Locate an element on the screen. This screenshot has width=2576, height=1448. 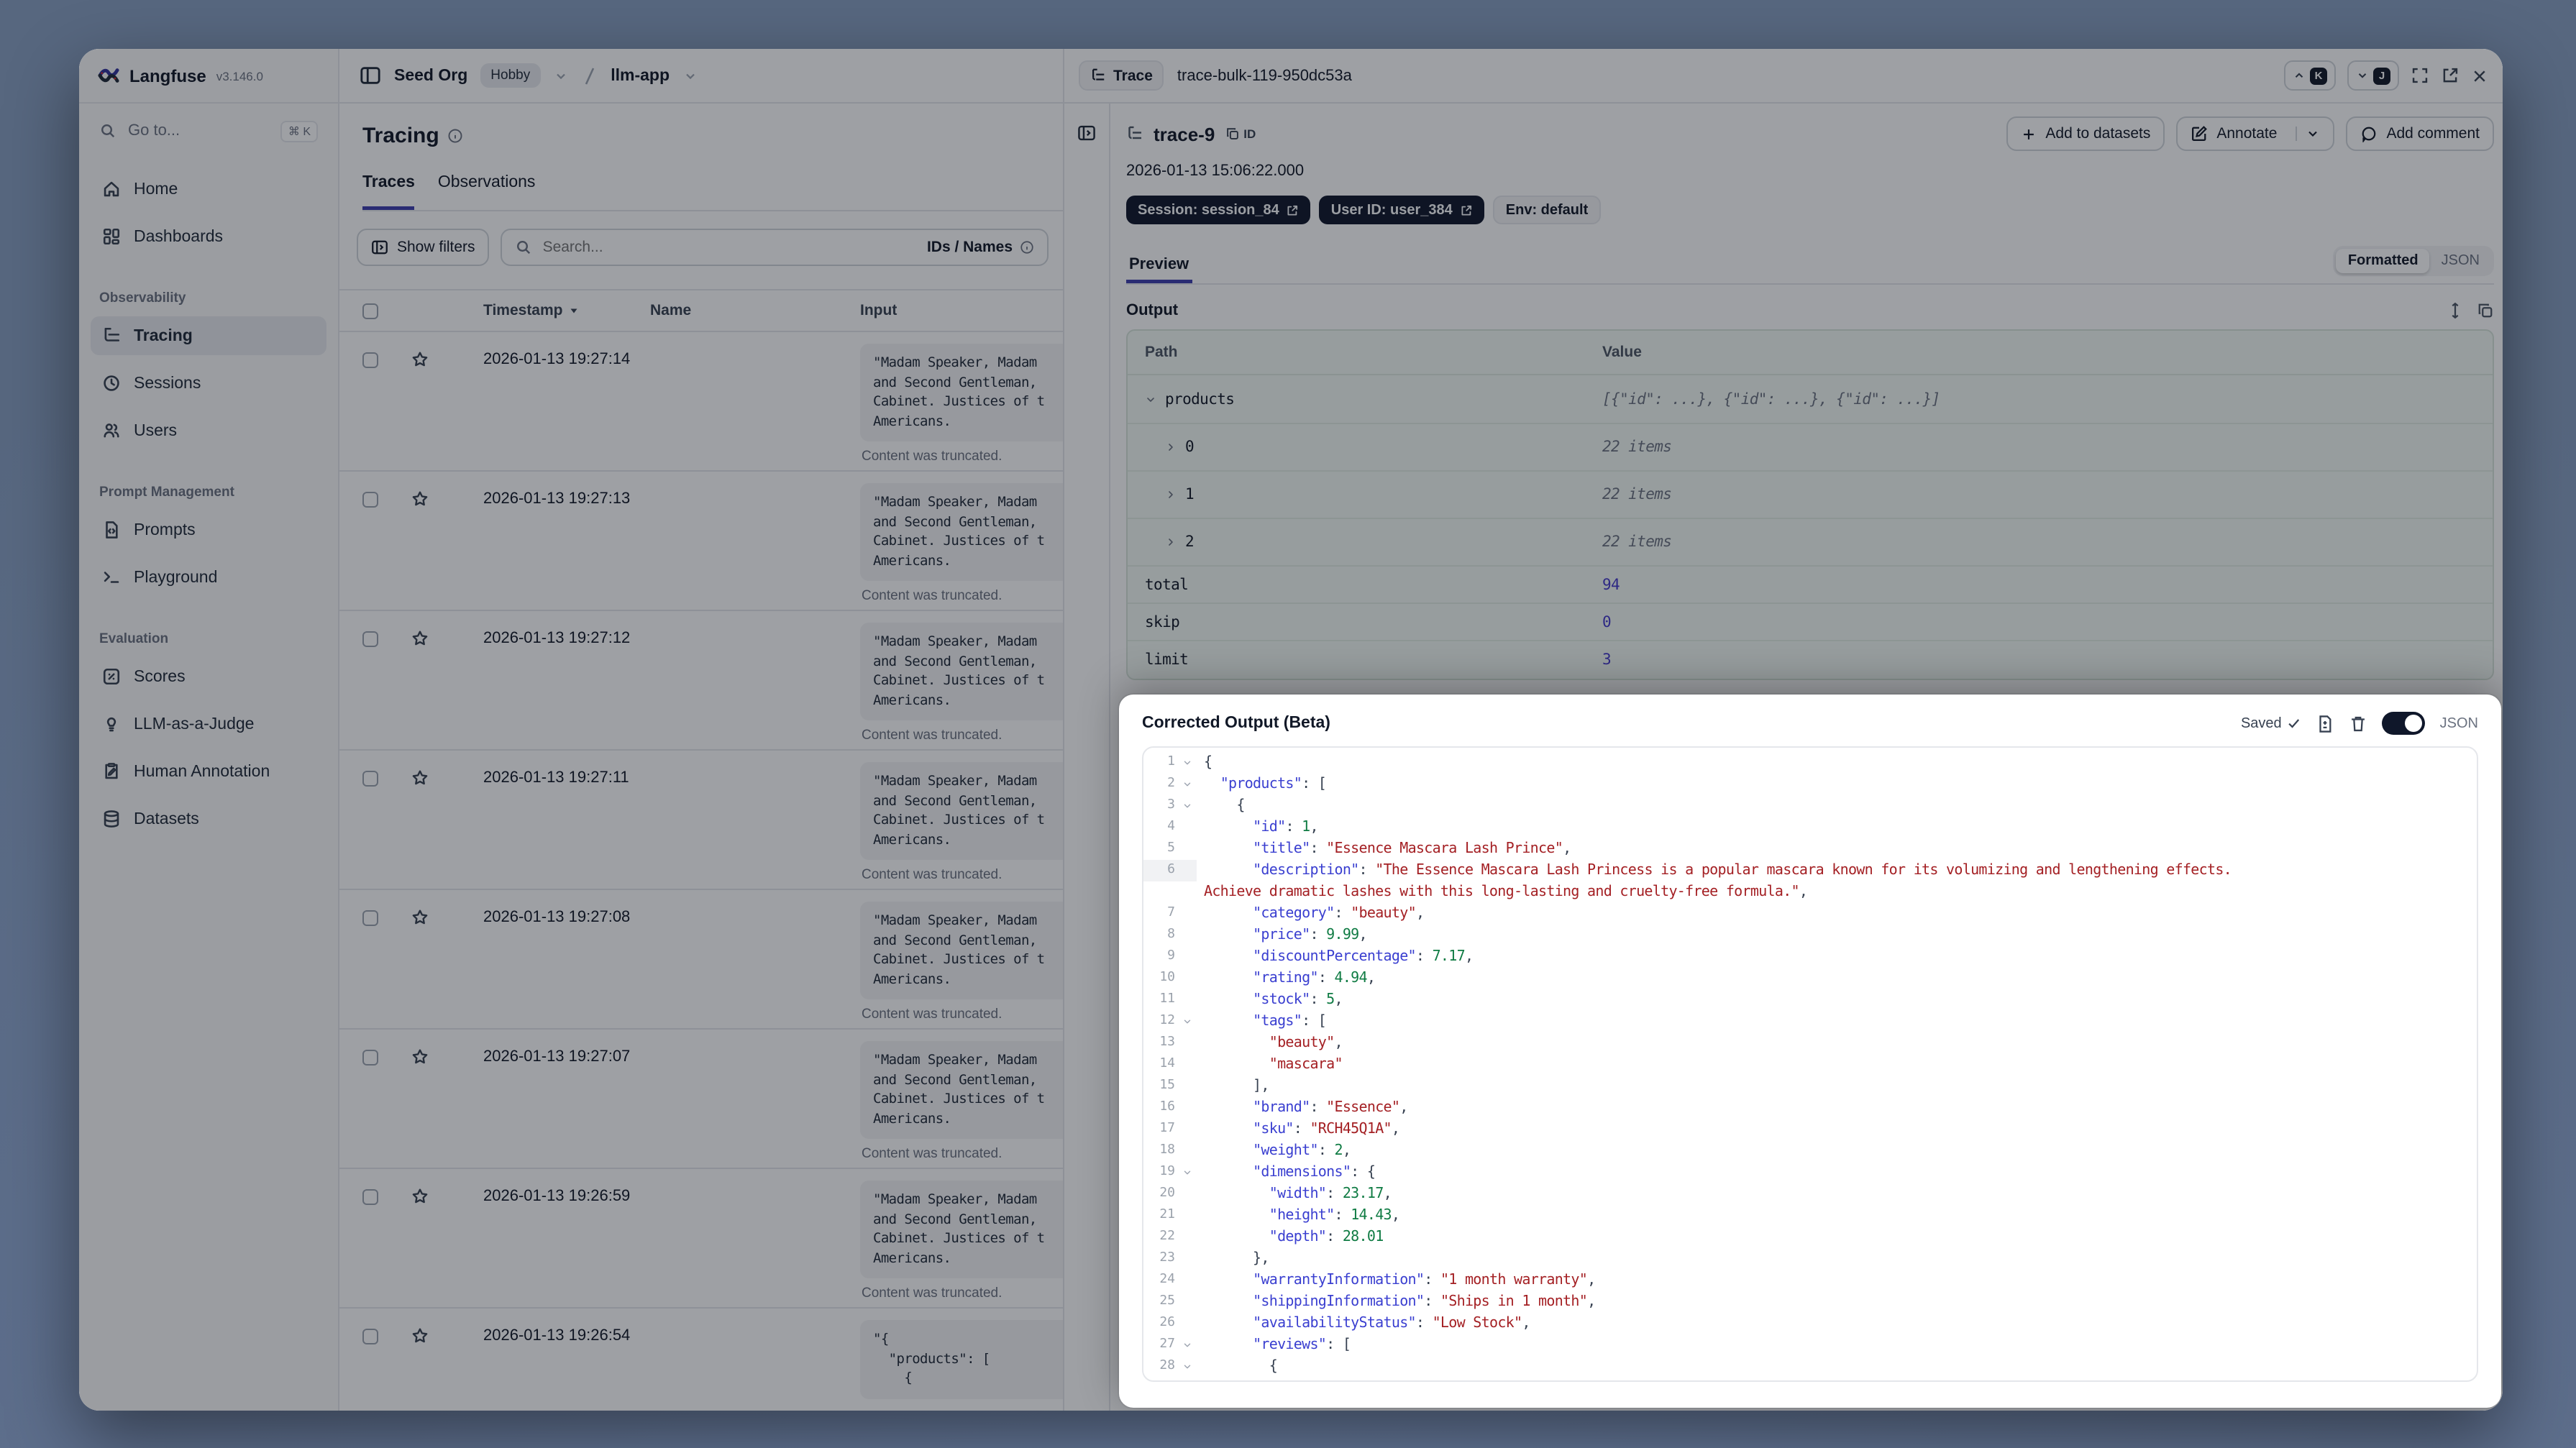
line-number: 26 is located at coordinates (1167, 1323).